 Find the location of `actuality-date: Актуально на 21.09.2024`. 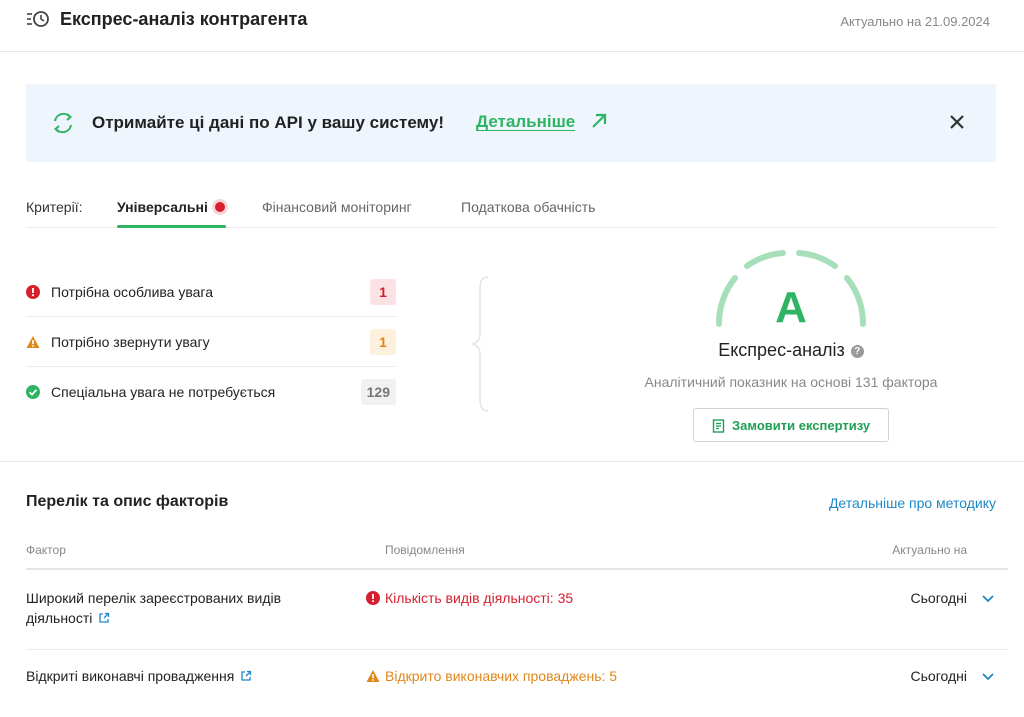

actuality-date: Актуально на 21.09.2024 is located at coordinates (915, 21).